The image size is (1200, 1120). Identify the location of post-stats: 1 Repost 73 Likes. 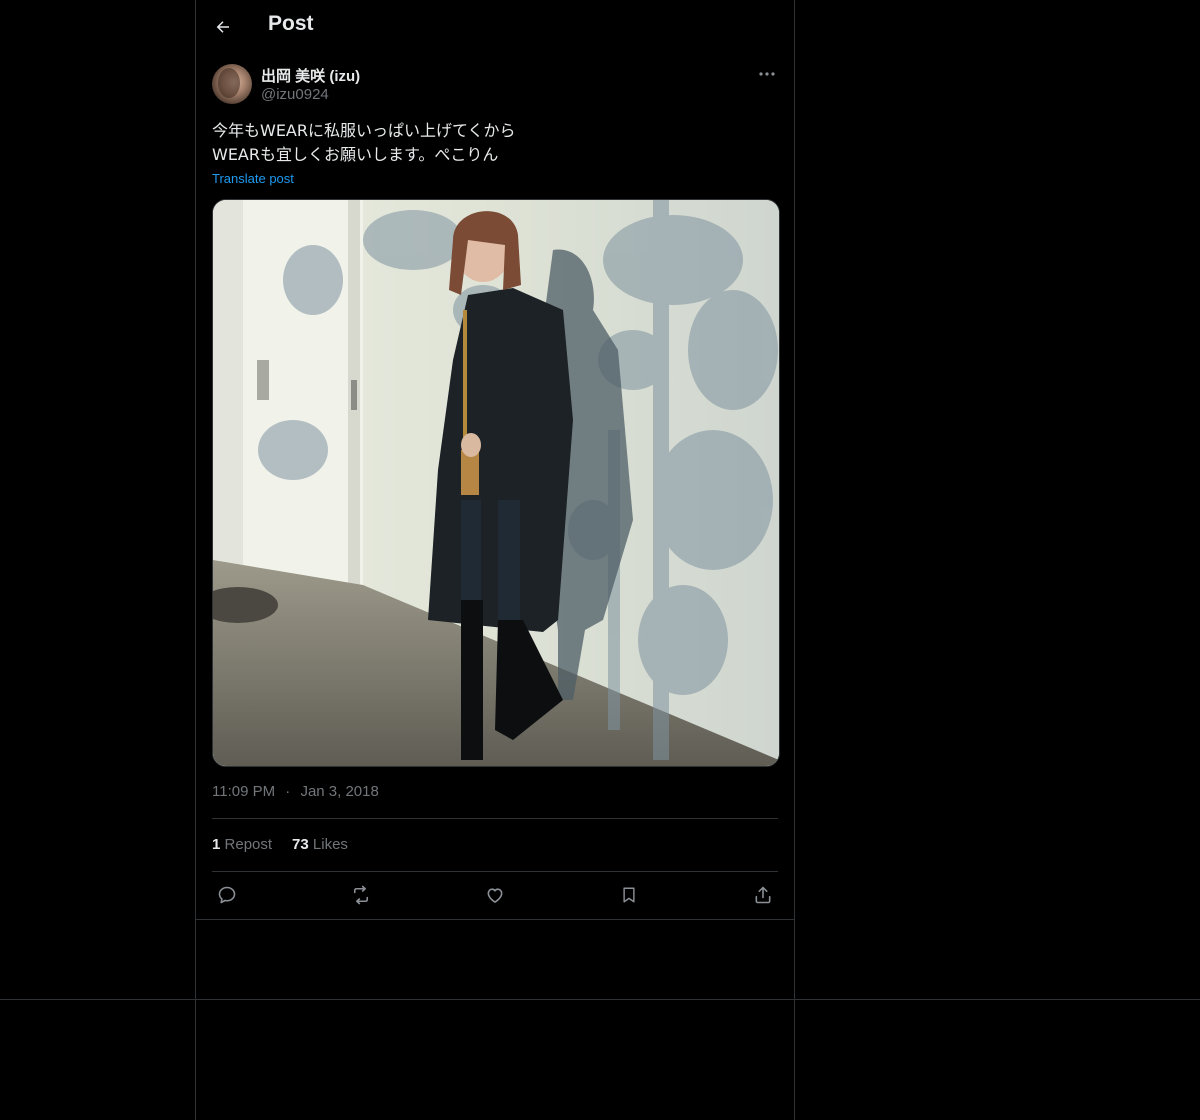
(280, 844).